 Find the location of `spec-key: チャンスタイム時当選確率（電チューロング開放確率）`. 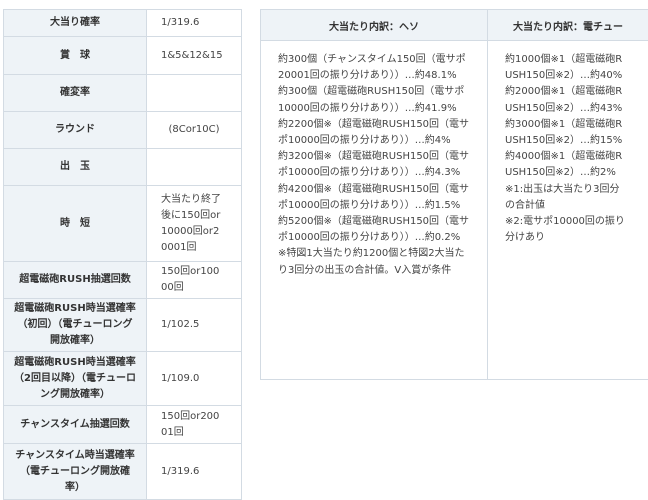

spec-key: チャンスタイム時当選確率（電チューロング開放確率） is located at coordinates (75, 472).